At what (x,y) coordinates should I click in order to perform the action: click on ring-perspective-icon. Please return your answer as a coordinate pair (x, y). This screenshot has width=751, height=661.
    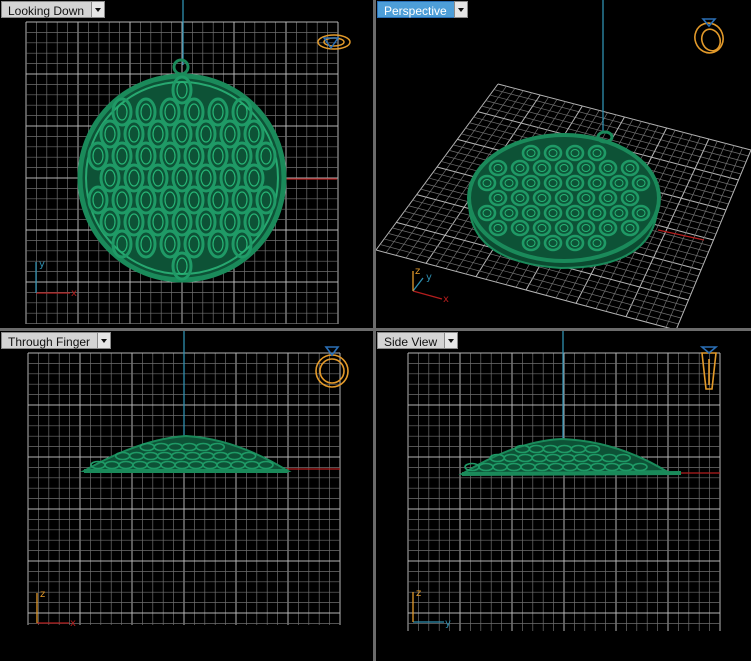
    Looking at the image, I should click on (709, 37).